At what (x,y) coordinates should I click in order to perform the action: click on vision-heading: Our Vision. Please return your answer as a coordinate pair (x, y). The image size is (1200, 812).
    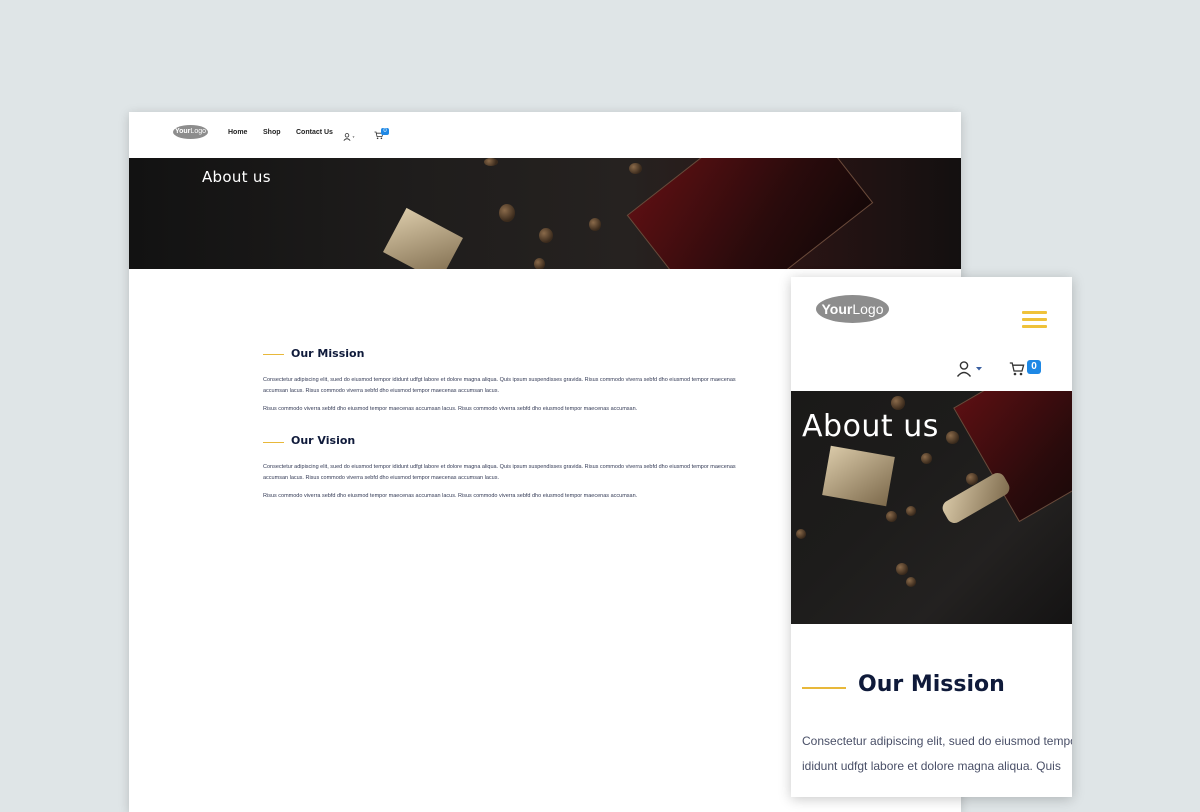
    Looking at the image, I should click on (323, 440).